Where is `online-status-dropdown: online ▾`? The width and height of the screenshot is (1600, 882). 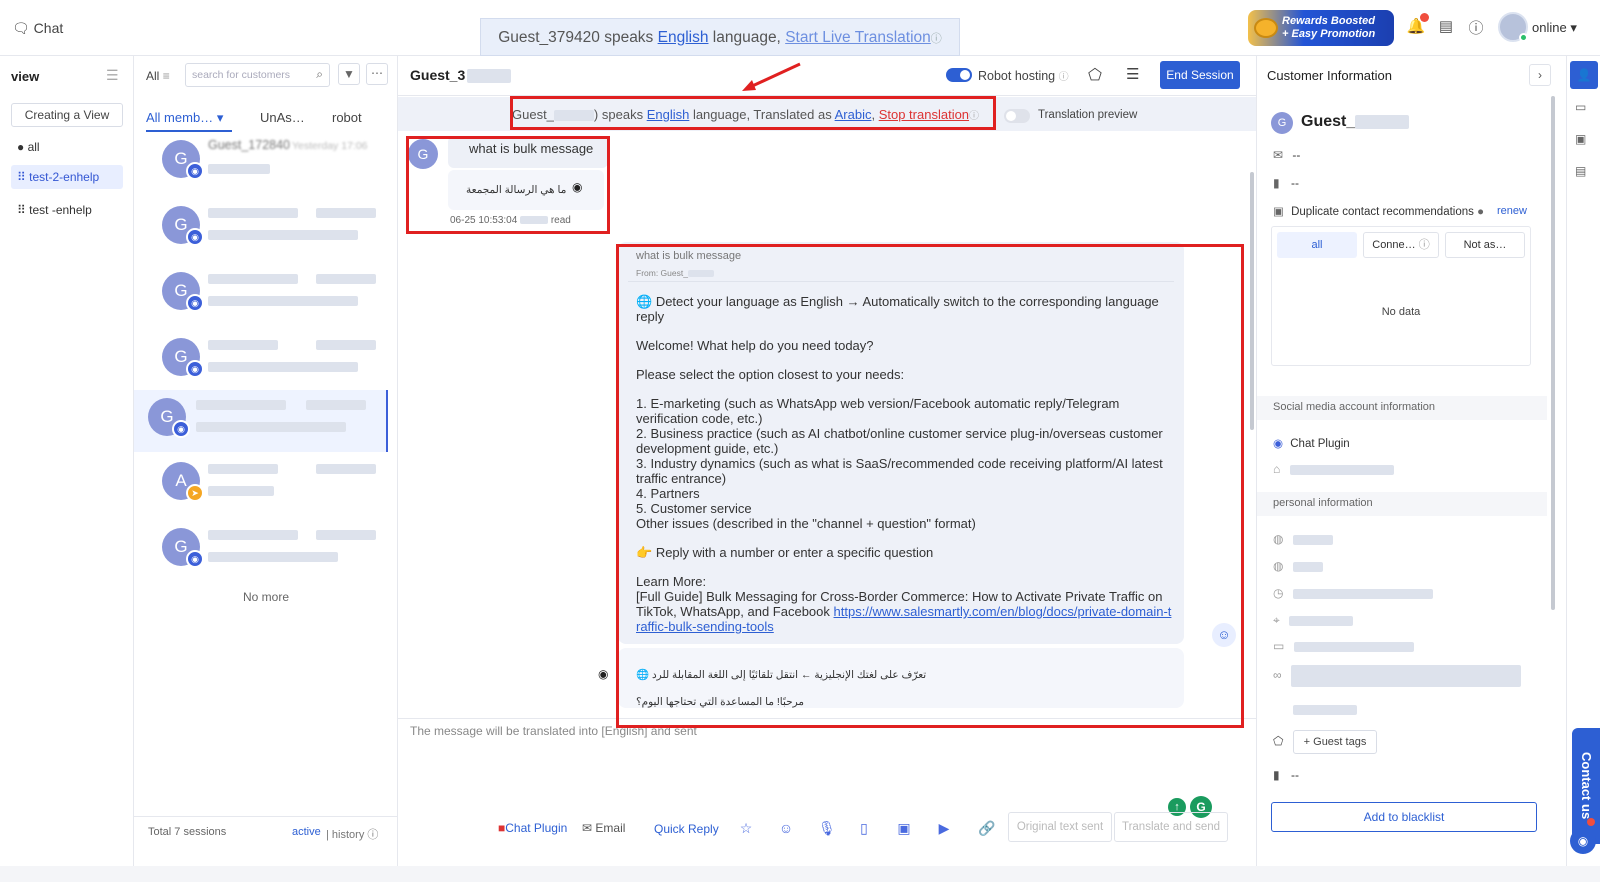 online-status-dropdown: online ▾ is located at coordinates (1554, 28).